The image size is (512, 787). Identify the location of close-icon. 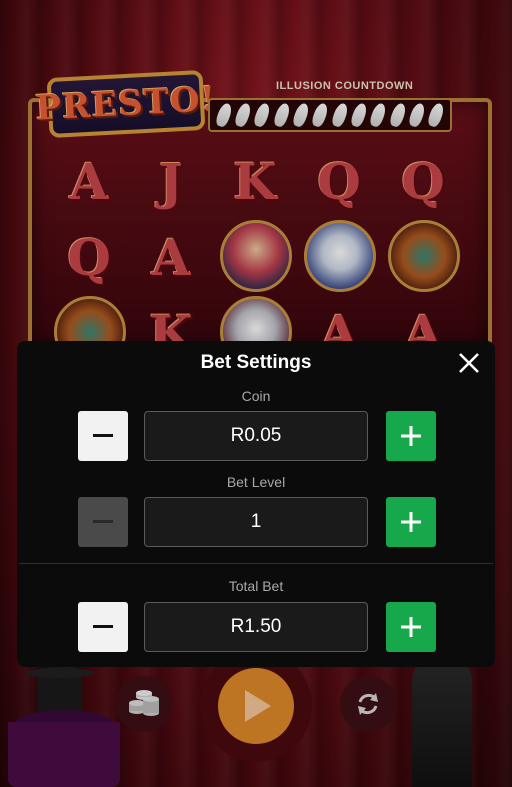
(469, 363).